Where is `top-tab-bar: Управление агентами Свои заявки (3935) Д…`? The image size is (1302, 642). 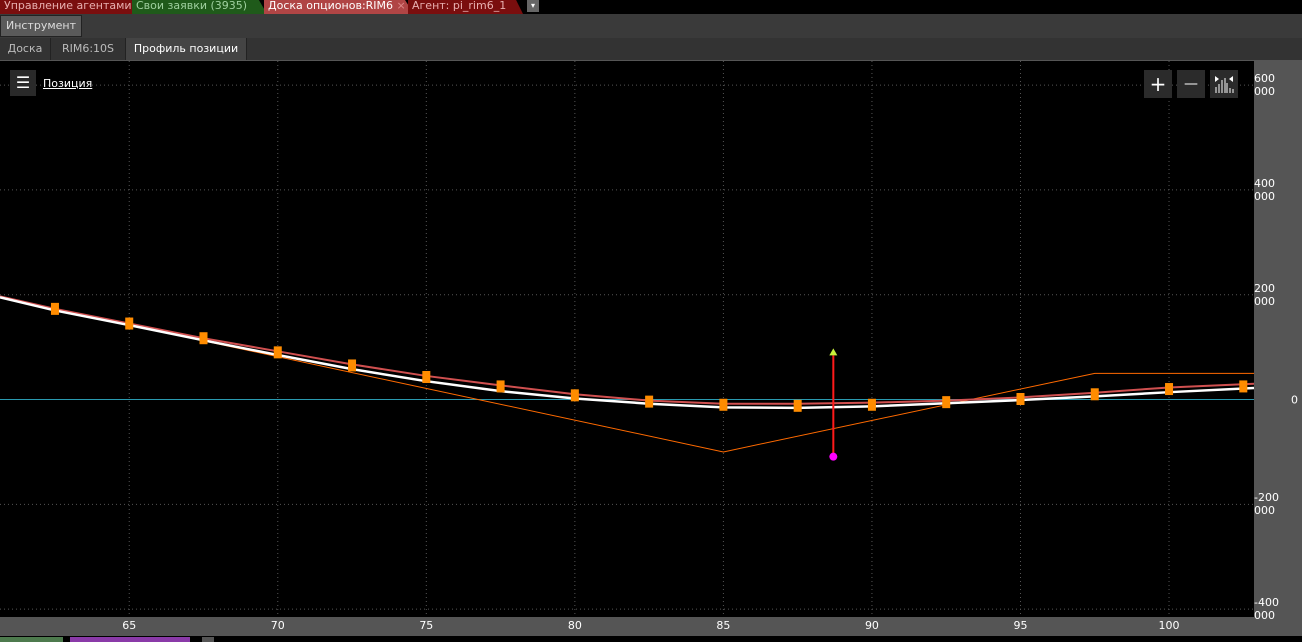
top-tab-bar: Управление агентами Свои заявки (3935) Д… is located at coordinates (651, 7).